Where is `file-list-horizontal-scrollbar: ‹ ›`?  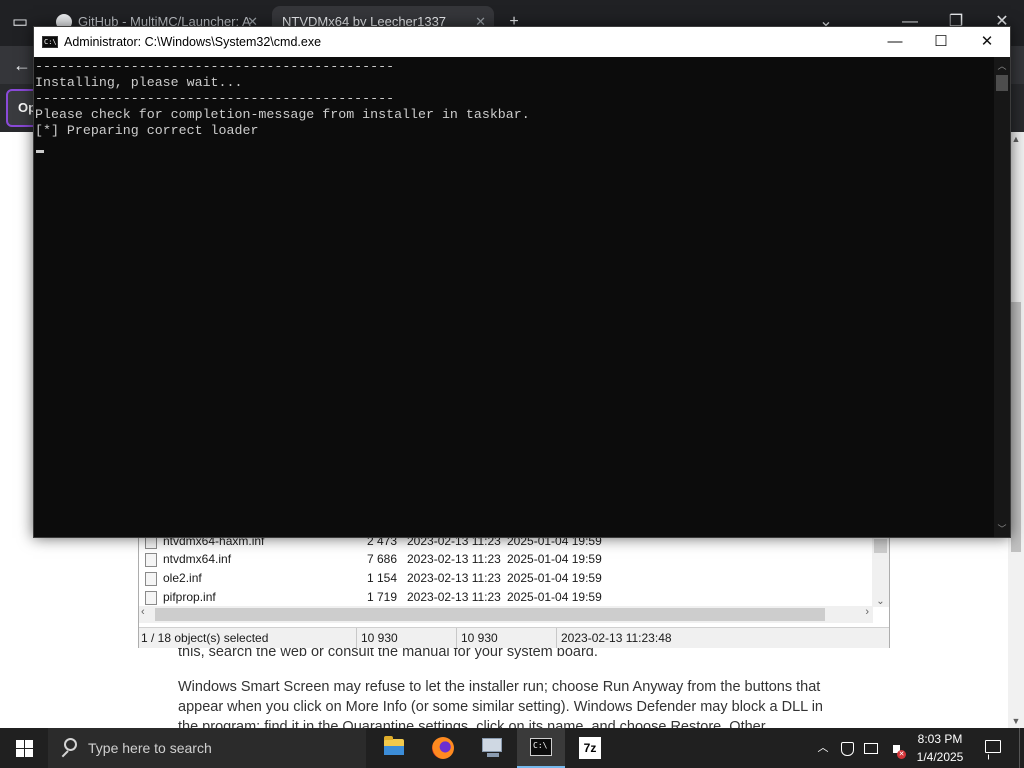
file-list-horizontal-scrollbar: ‹ › is located at coordinates (506, 614).